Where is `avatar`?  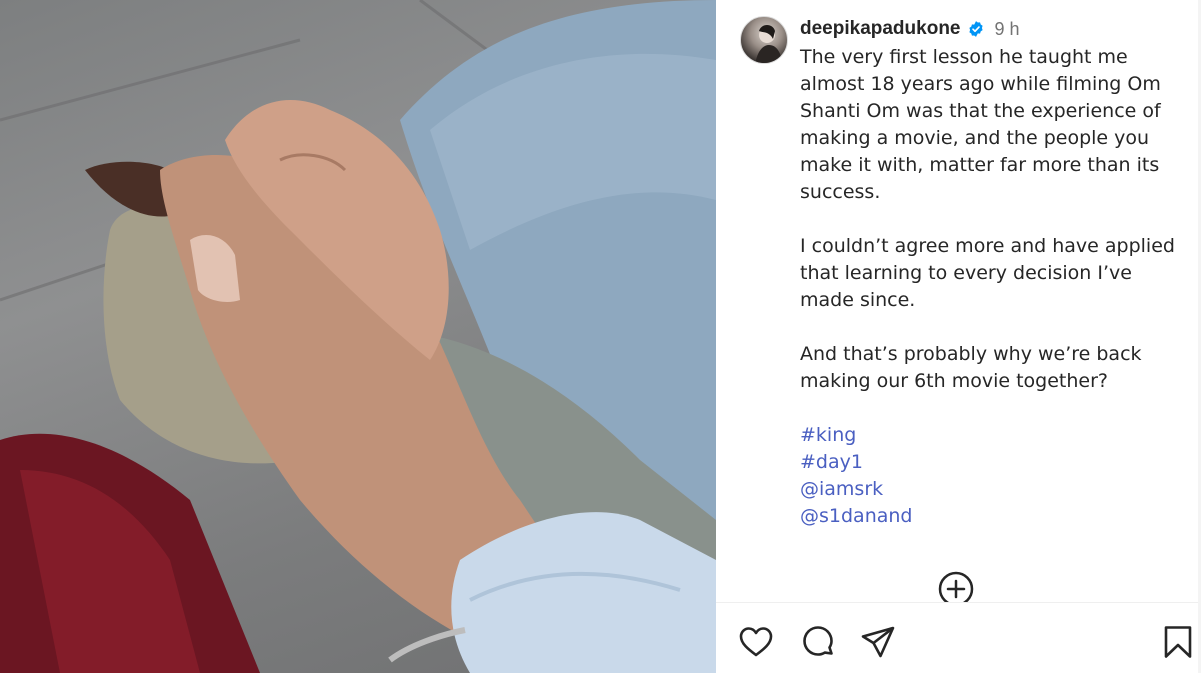 avatar is located at coordinates (764, 40).